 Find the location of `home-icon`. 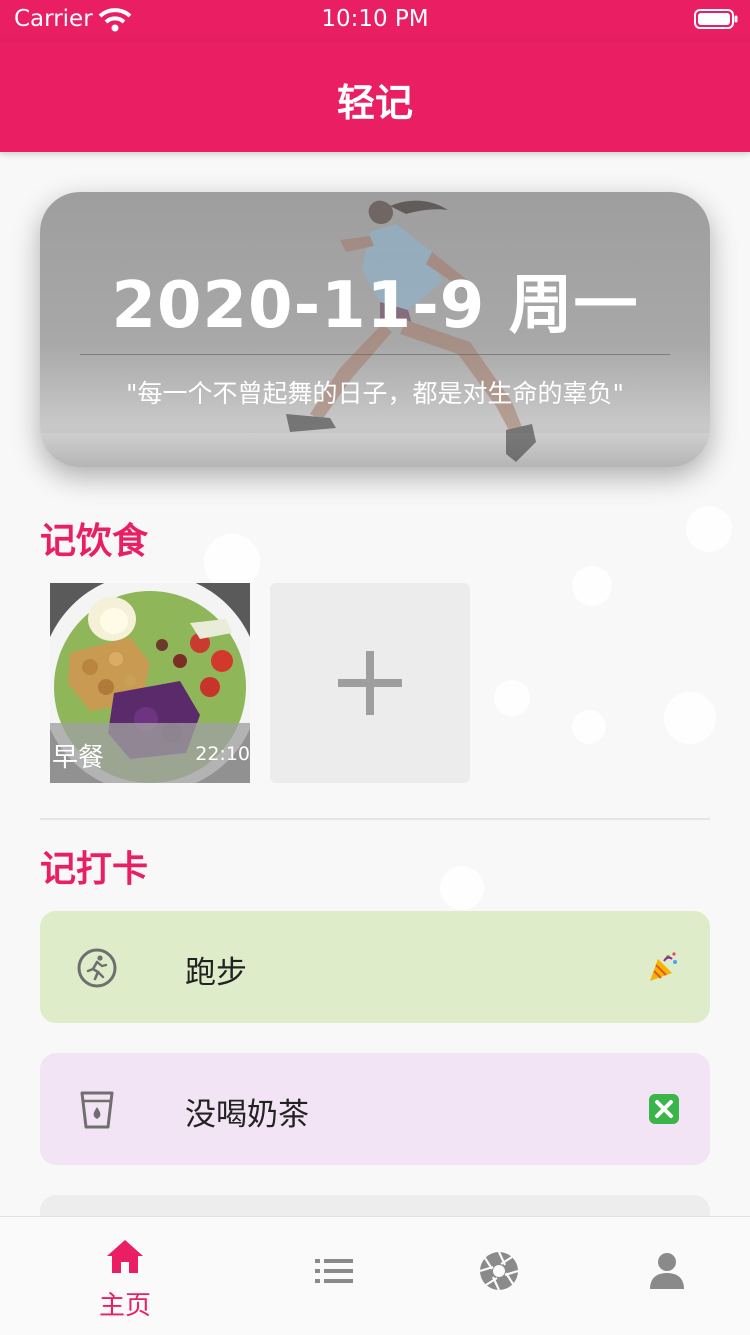

home-icon is located at coordinates (125, 1256).